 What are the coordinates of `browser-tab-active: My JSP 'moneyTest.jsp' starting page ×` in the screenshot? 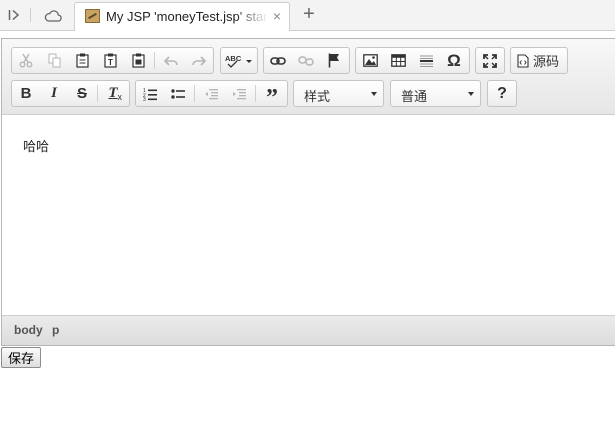 It's located at (182, 16).